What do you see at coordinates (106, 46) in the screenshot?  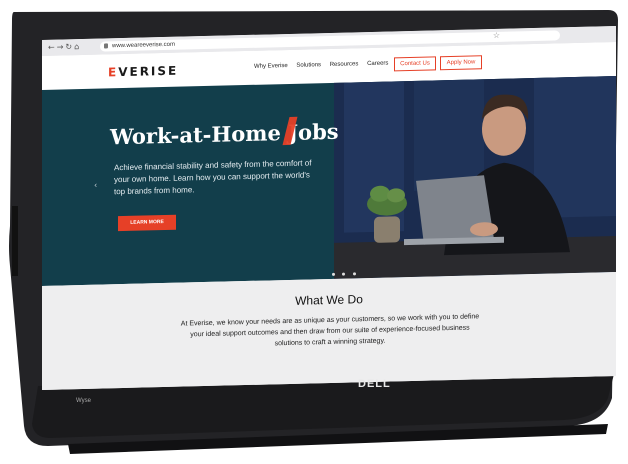 I see `lock-icon` at bounding box center [106, 46].